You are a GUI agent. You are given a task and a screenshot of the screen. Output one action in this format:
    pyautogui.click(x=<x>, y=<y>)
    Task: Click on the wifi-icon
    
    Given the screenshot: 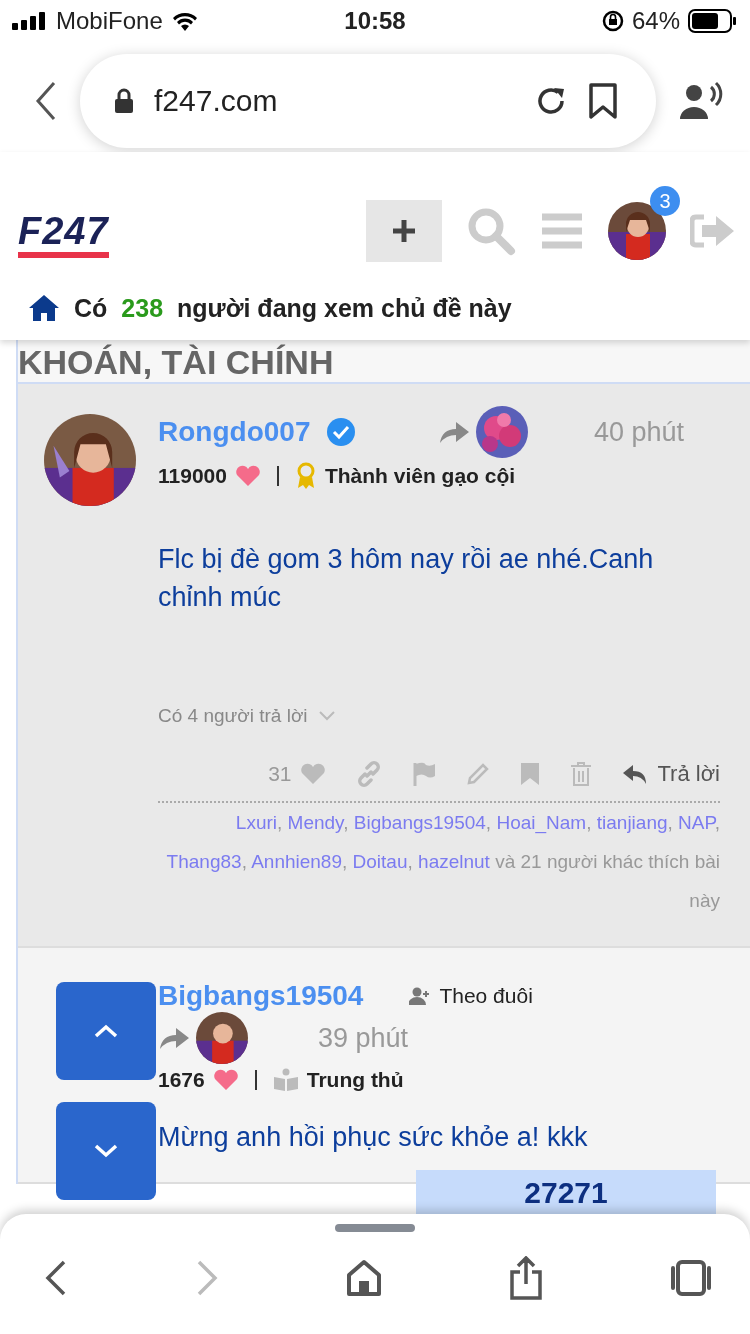 What is the action you would take?
    pyautogui.click(x=184, y=21)
    